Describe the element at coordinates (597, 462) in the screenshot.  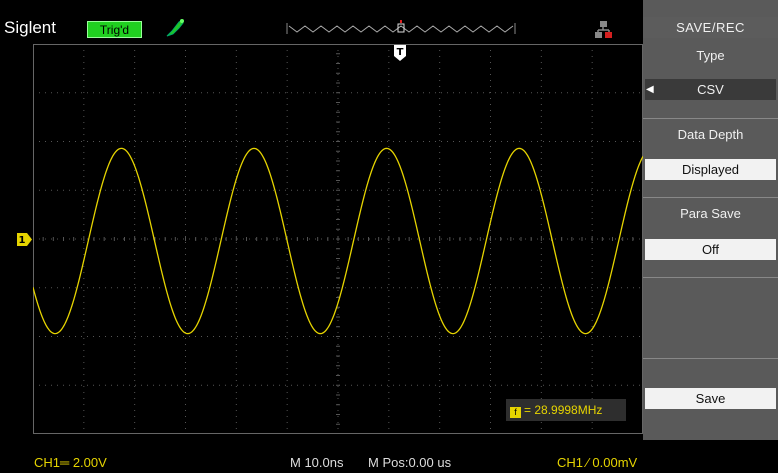
I see `trigger-level: CH1 ⁄ 0.00mV` at that location.